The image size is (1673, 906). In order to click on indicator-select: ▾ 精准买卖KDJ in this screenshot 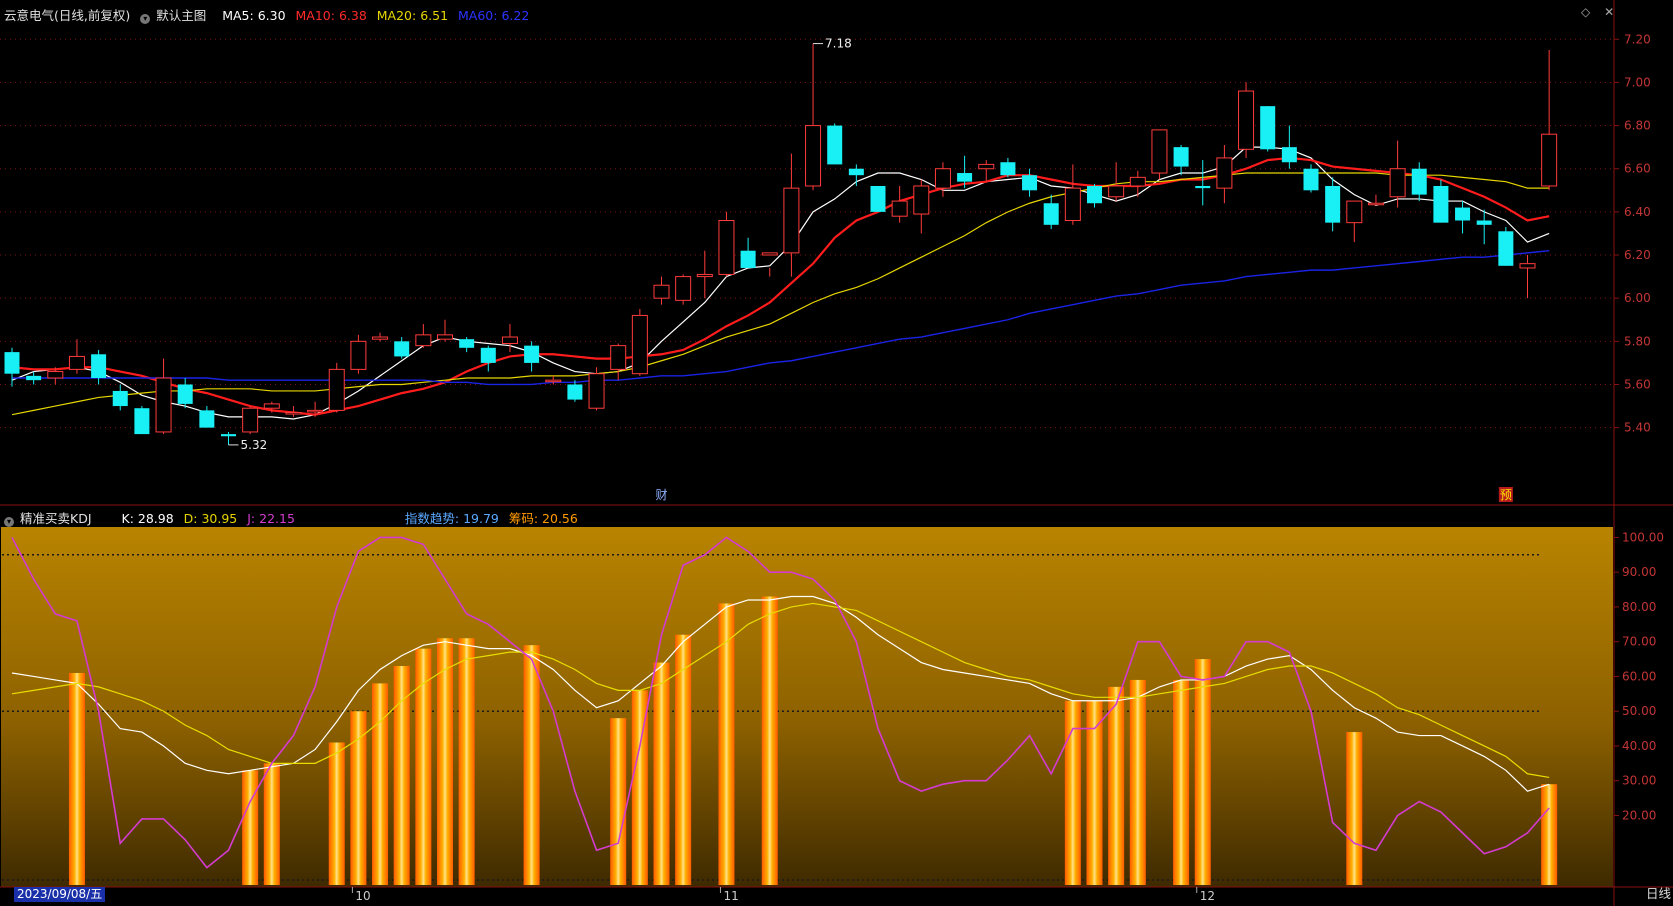, I will do `click(51, 519)`.